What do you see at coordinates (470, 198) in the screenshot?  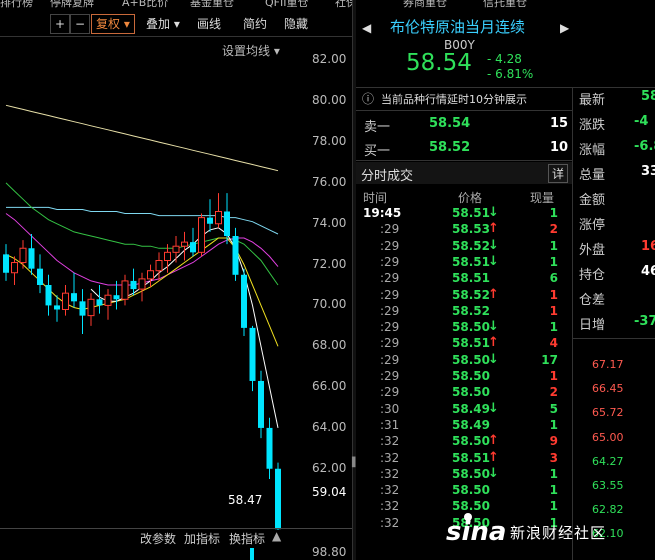 I see `col-header-price: 价格` at bounding box center [470, 198].